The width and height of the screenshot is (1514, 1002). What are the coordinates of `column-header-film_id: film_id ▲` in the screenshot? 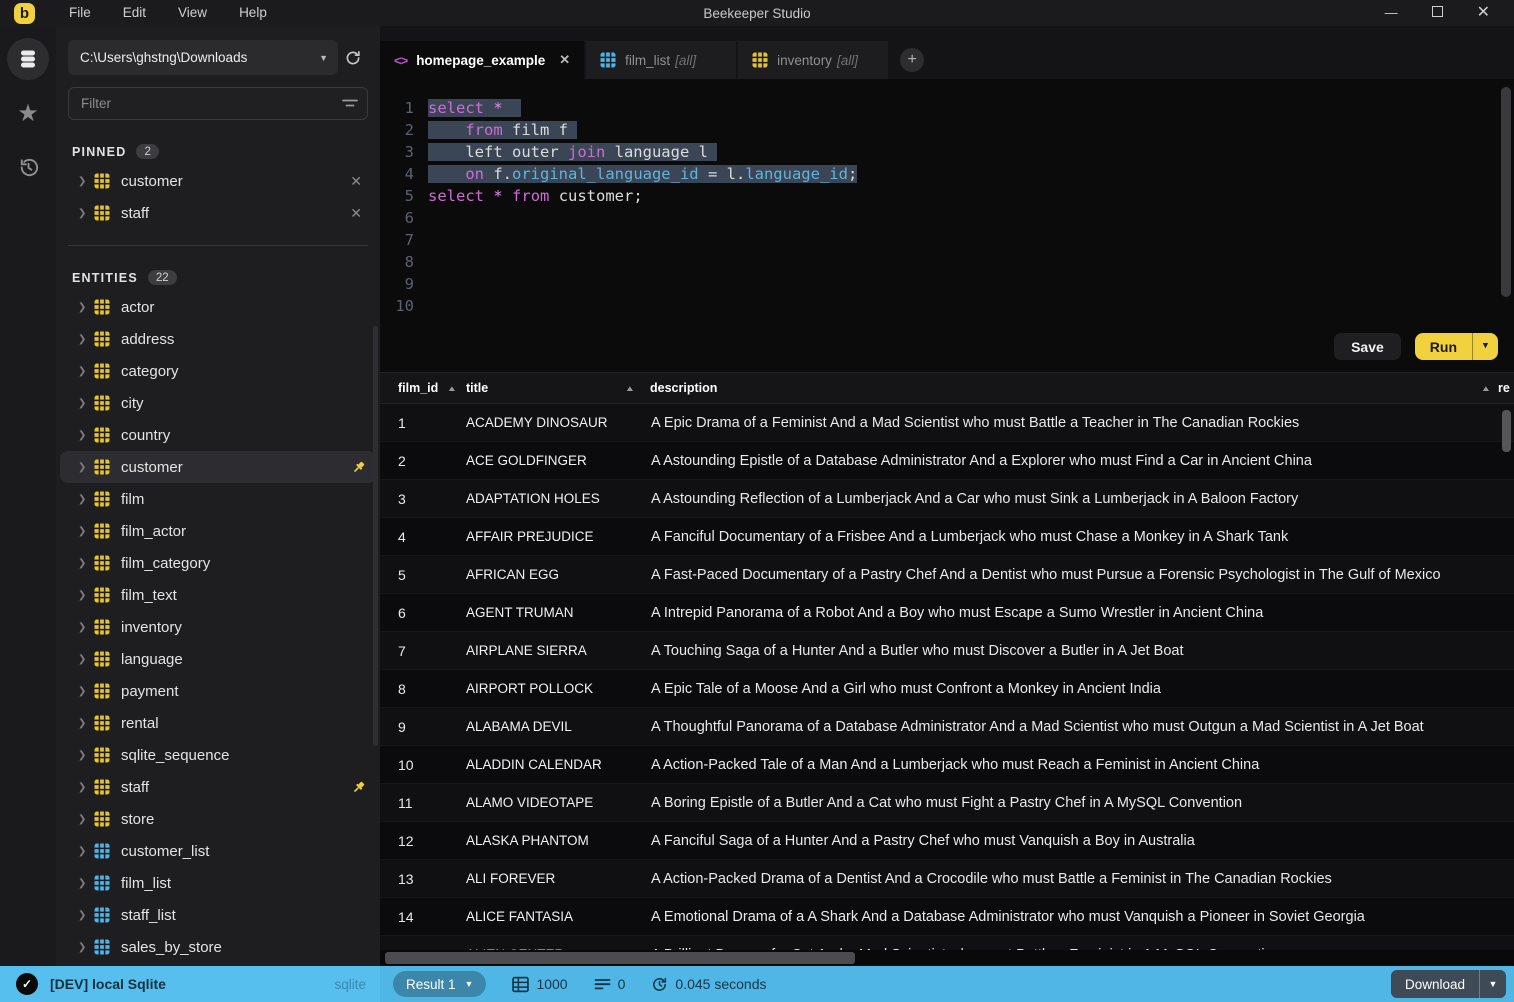 It's located at (423, 388).